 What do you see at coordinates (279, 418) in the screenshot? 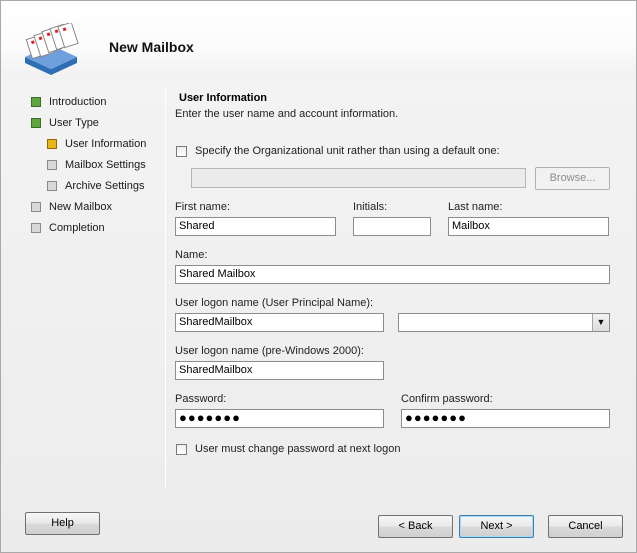
I see `password-input: ●●●●●●●` at bounding box center [279, 418].